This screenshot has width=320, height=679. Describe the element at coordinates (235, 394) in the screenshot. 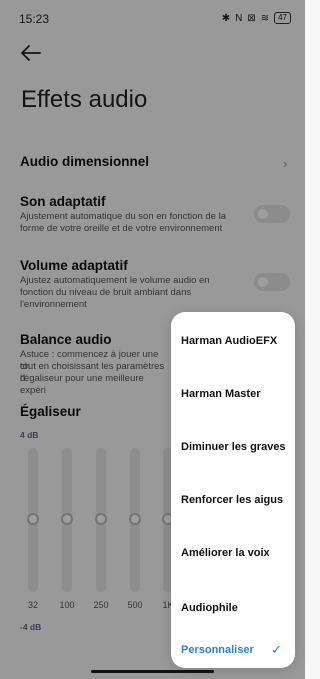

I see `menu-item-harman-master: Harman Master` at that location.